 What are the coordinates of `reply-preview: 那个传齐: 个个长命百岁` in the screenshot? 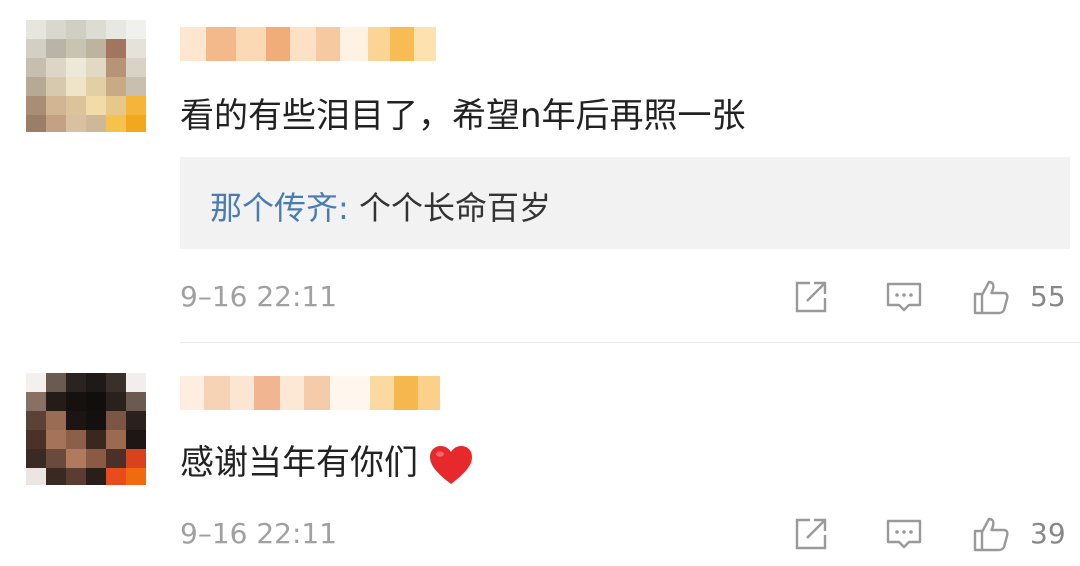 It's located at (625, 203).